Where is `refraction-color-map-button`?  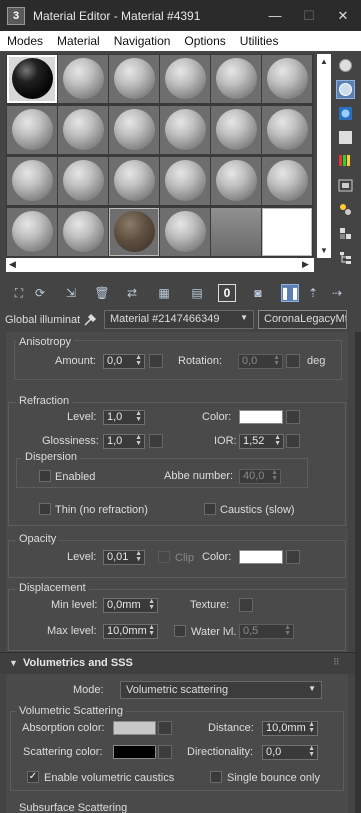 refraction-color-map-button is located at coordinates (293, 417).